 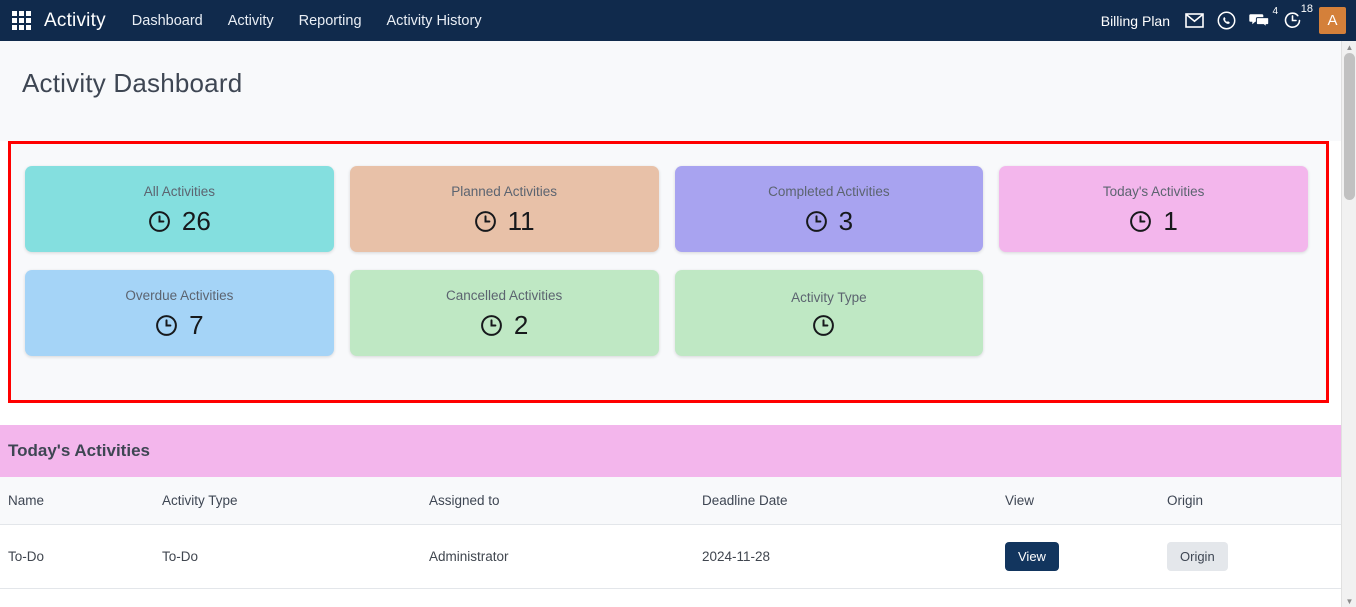 I want to click on scroll-down-arrow-icon: ▼, so click(x=1349, y=601).